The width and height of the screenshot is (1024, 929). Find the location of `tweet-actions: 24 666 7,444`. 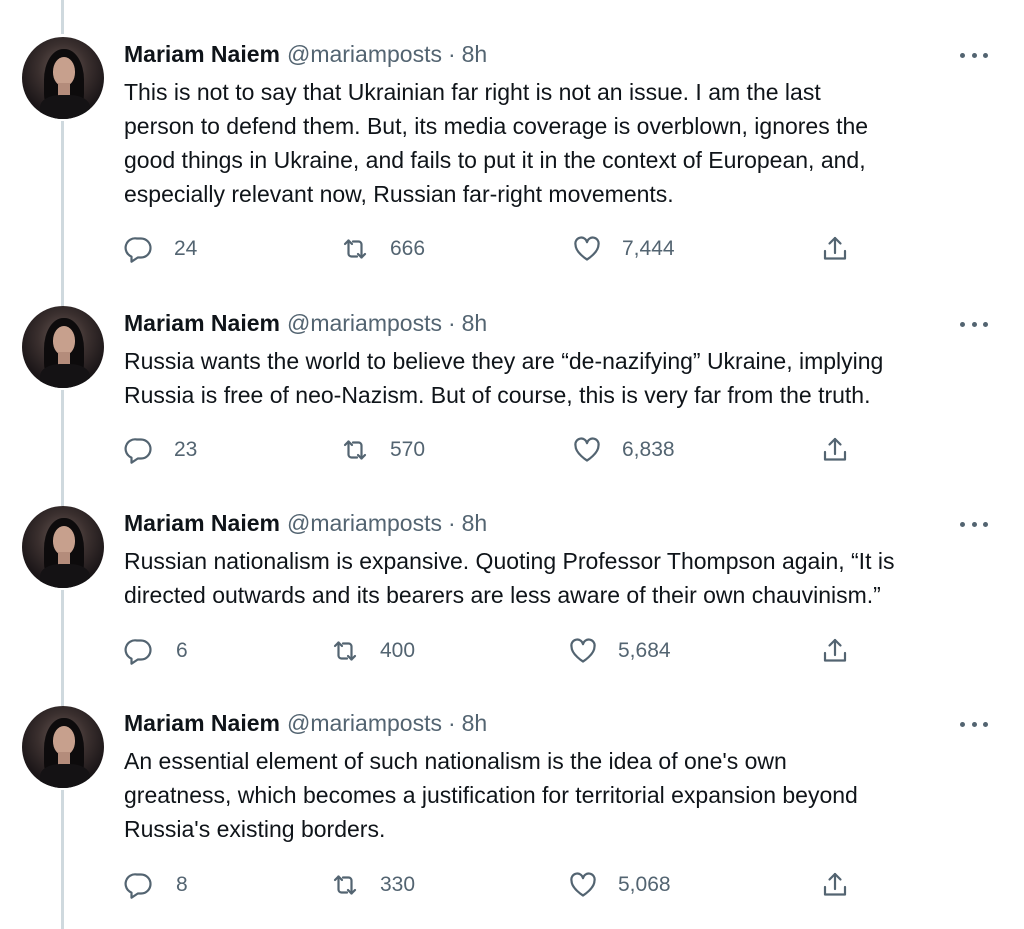

tweet-actions: 24 666 7,444 is located at coordinates (494, 249).